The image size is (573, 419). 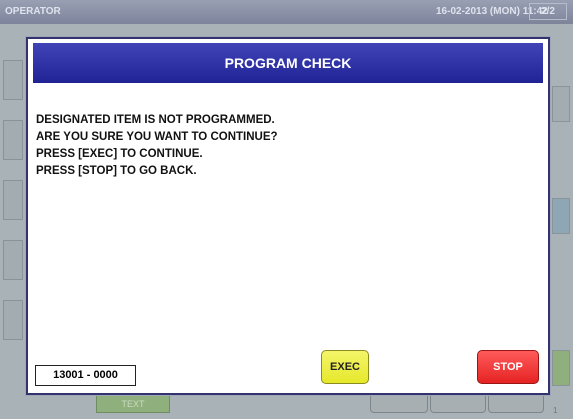 What do you see at coordinates (548, 11) in the screenshot?
I see `page-indicator: 2/2` at bounding box center [548, 11].